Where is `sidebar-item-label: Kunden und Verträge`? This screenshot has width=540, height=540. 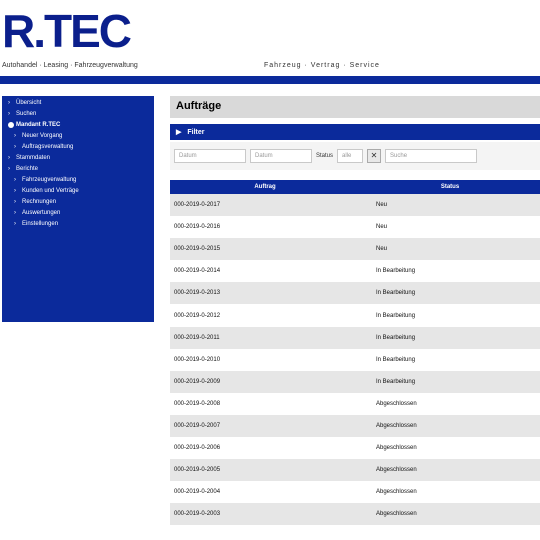
sidebar-item-label: Kunden und Verträge is located at coordinates (50, 191).